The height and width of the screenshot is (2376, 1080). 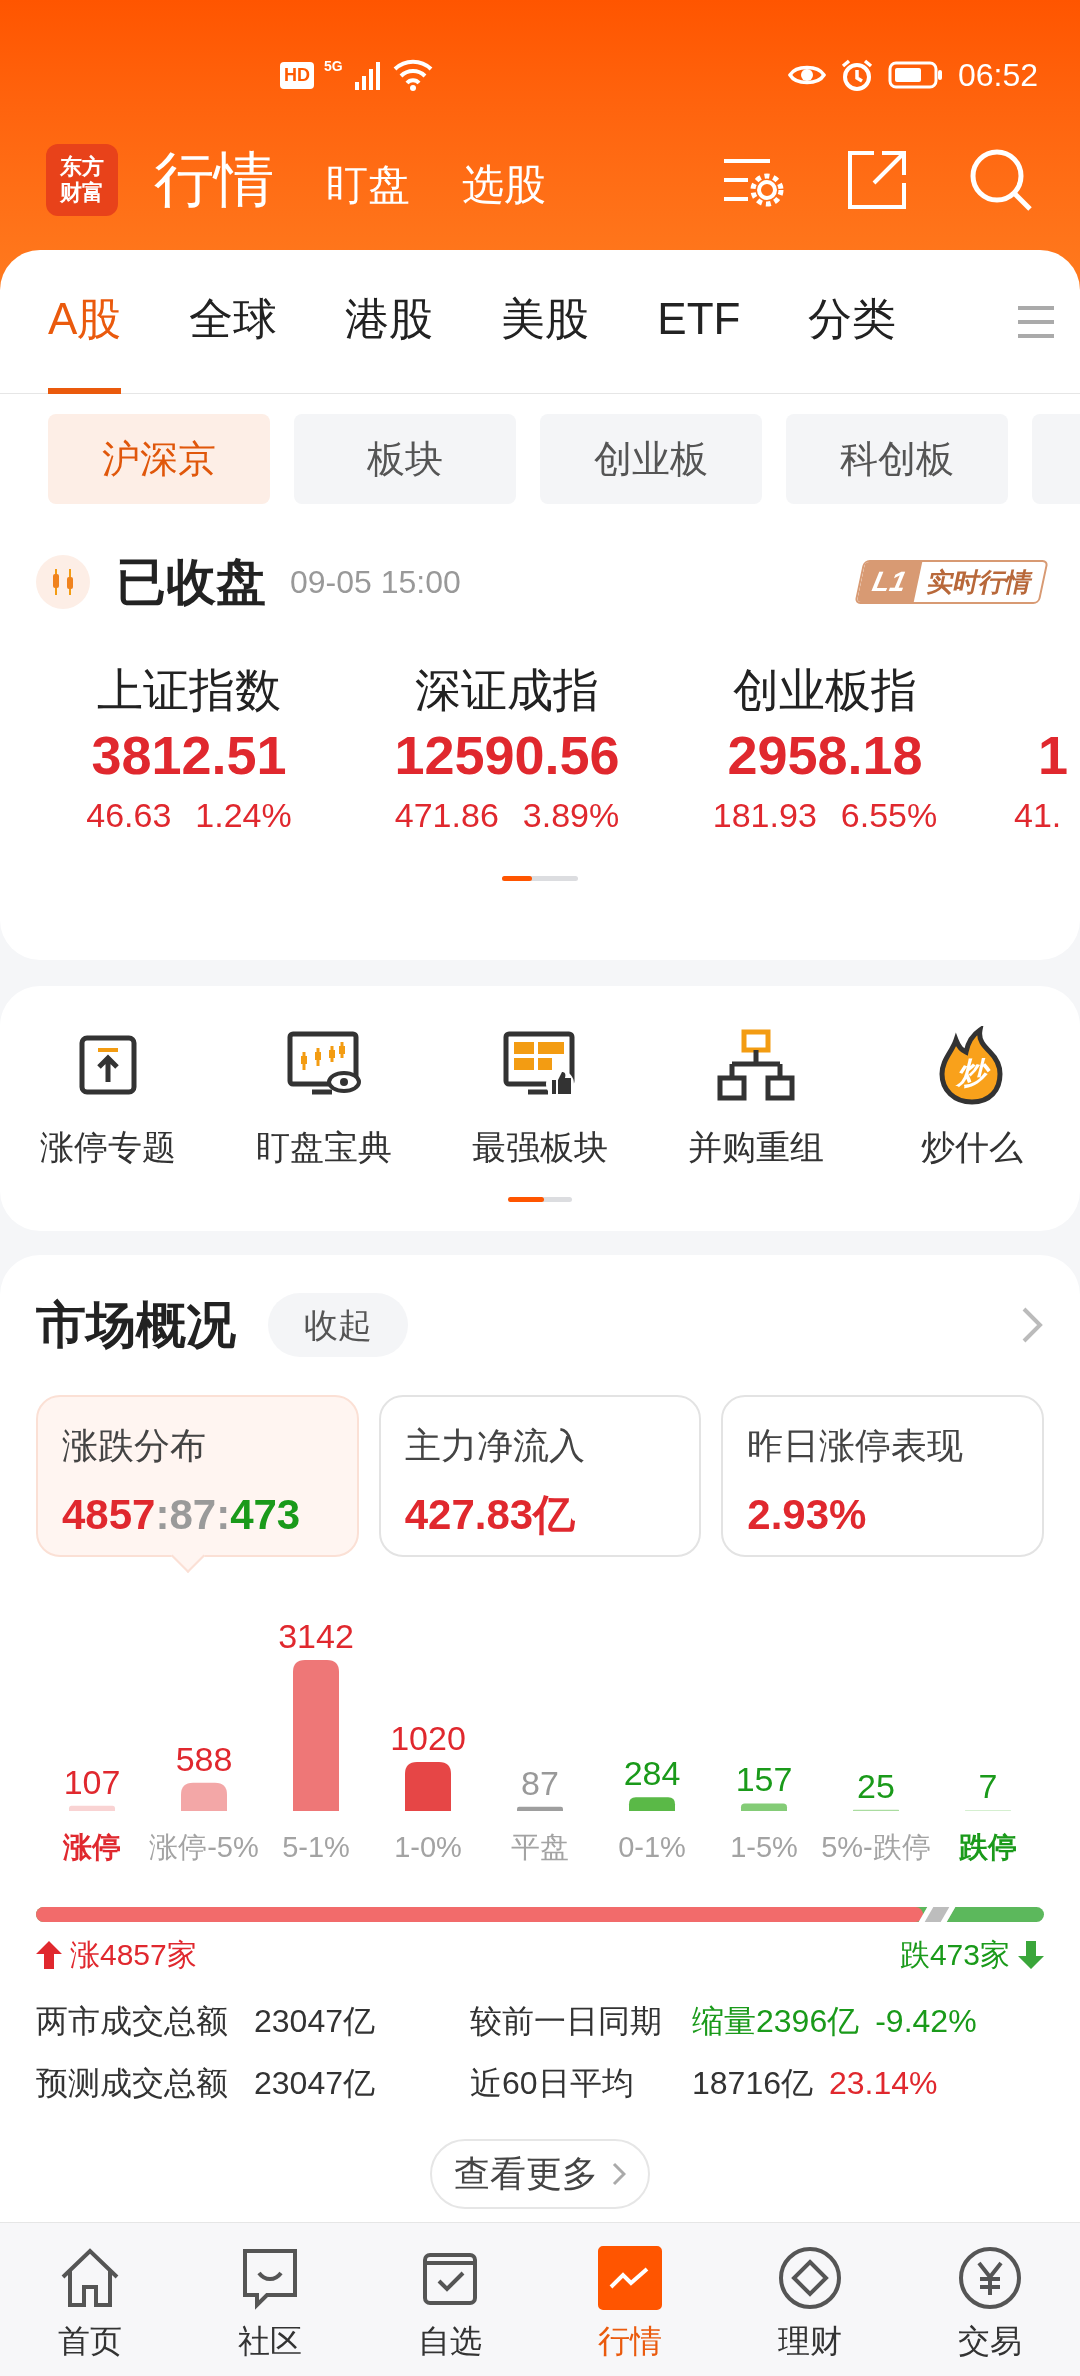 What do you see at coordinates (132, 2083) in the screenshot?
I see `stat-label: 预测成交总额` at bounding box center [132, 2083].